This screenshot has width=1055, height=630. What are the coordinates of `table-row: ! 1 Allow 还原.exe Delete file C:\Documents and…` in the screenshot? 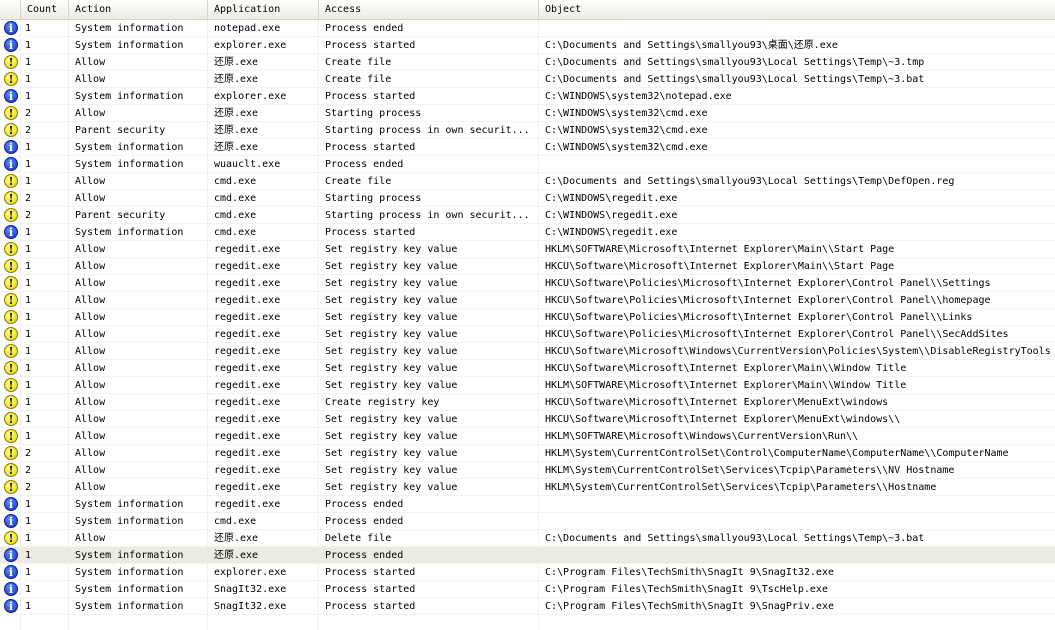 It's located at (527, 538).